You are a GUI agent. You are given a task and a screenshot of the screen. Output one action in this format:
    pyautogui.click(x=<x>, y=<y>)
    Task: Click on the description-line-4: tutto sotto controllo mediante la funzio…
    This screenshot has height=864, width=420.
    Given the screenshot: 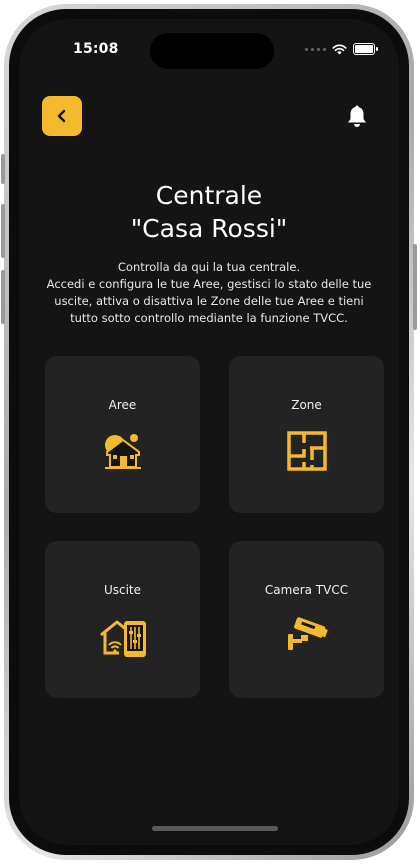 What is the action you would take?
    pyautogui.click(x=209, y=318)
    